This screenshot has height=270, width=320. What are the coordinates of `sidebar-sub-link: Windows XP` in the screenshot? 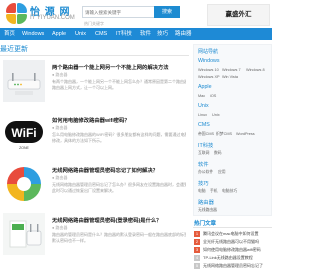 It's located at (209, 77).